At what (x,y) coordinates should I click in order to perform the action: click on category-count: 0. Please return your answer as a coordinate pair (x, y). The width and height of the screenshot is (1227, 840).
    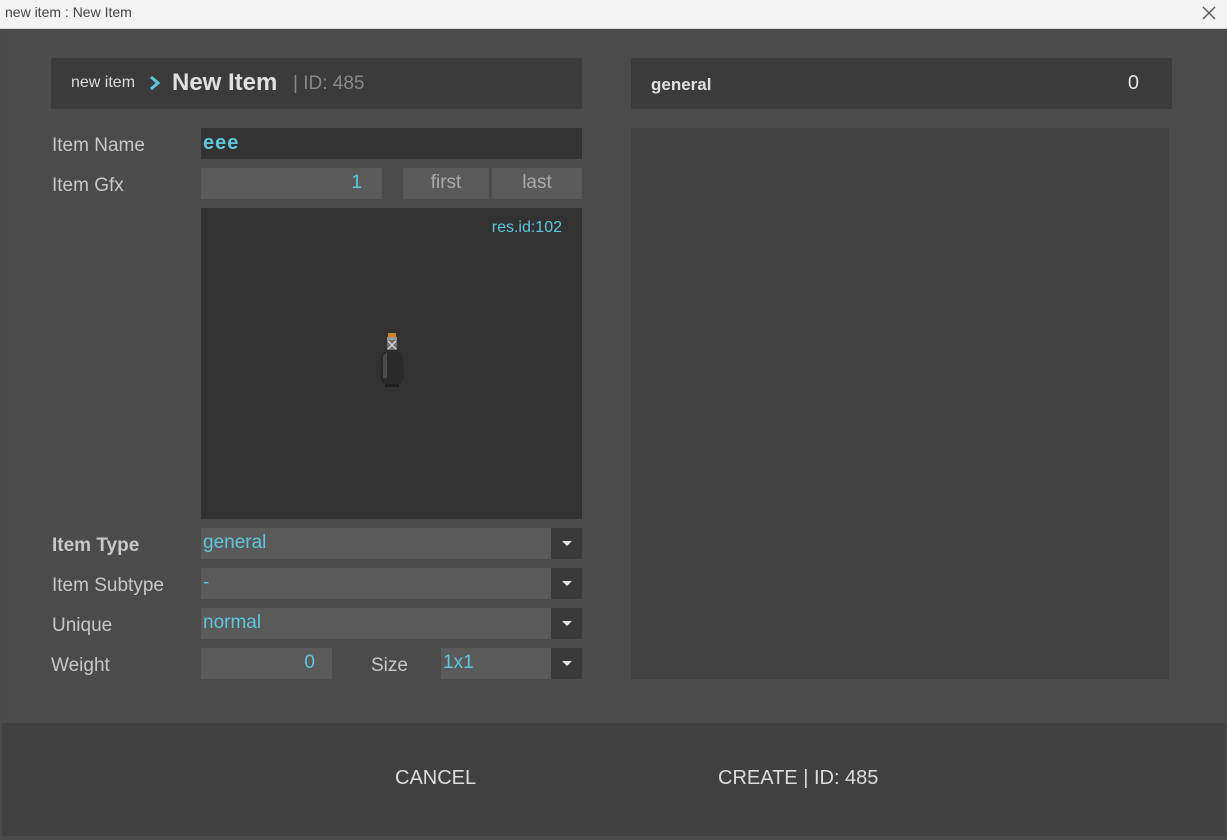
    Looking at the image, I should click on (1133, 83).